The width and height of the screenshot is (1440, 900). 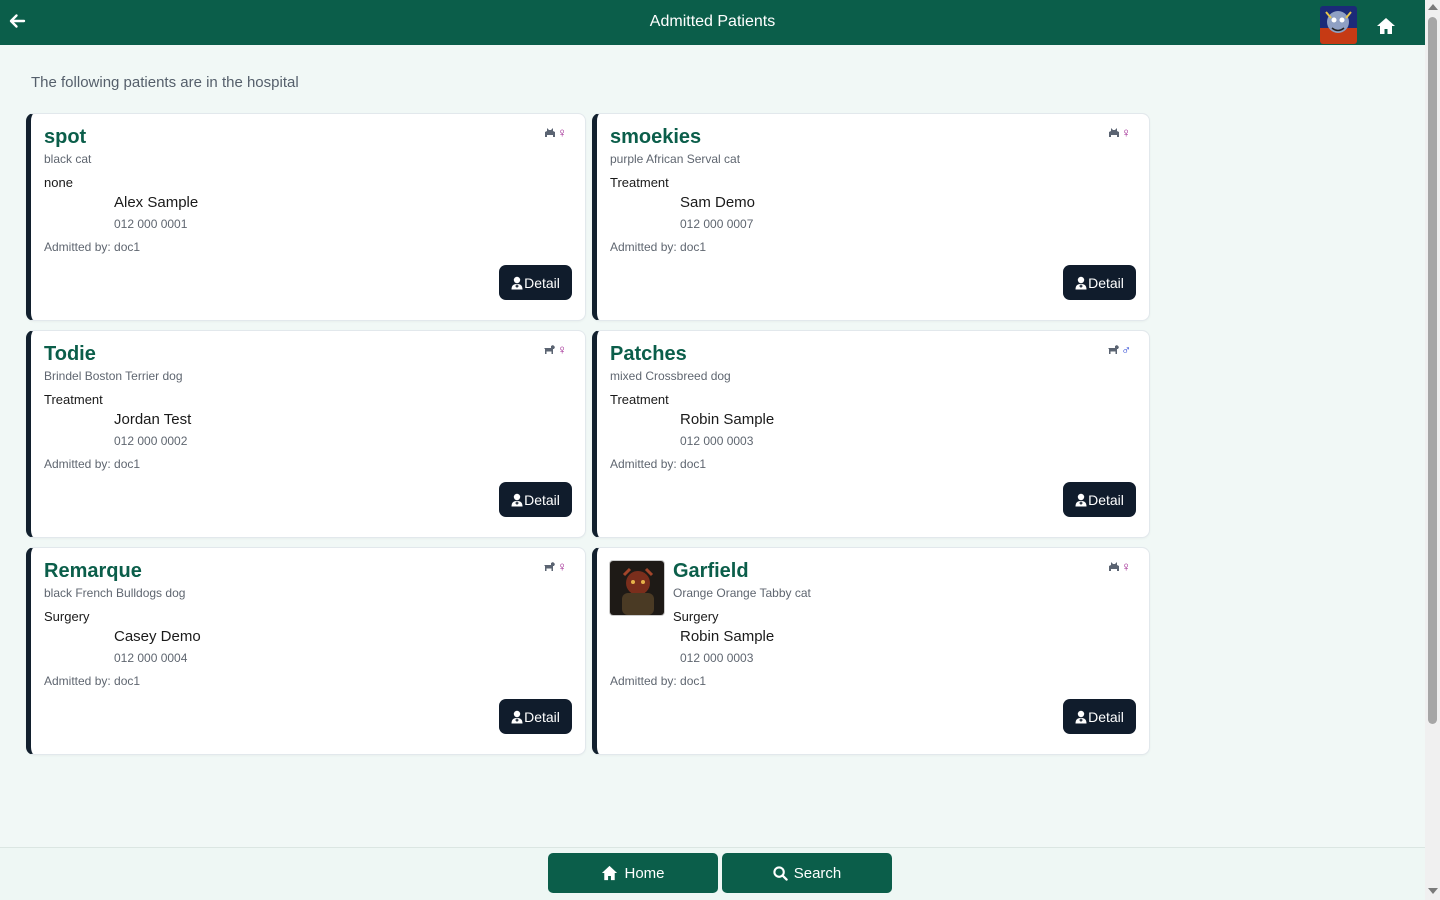 I want to click on home-button-label: Home, so click(x=644, y=873).